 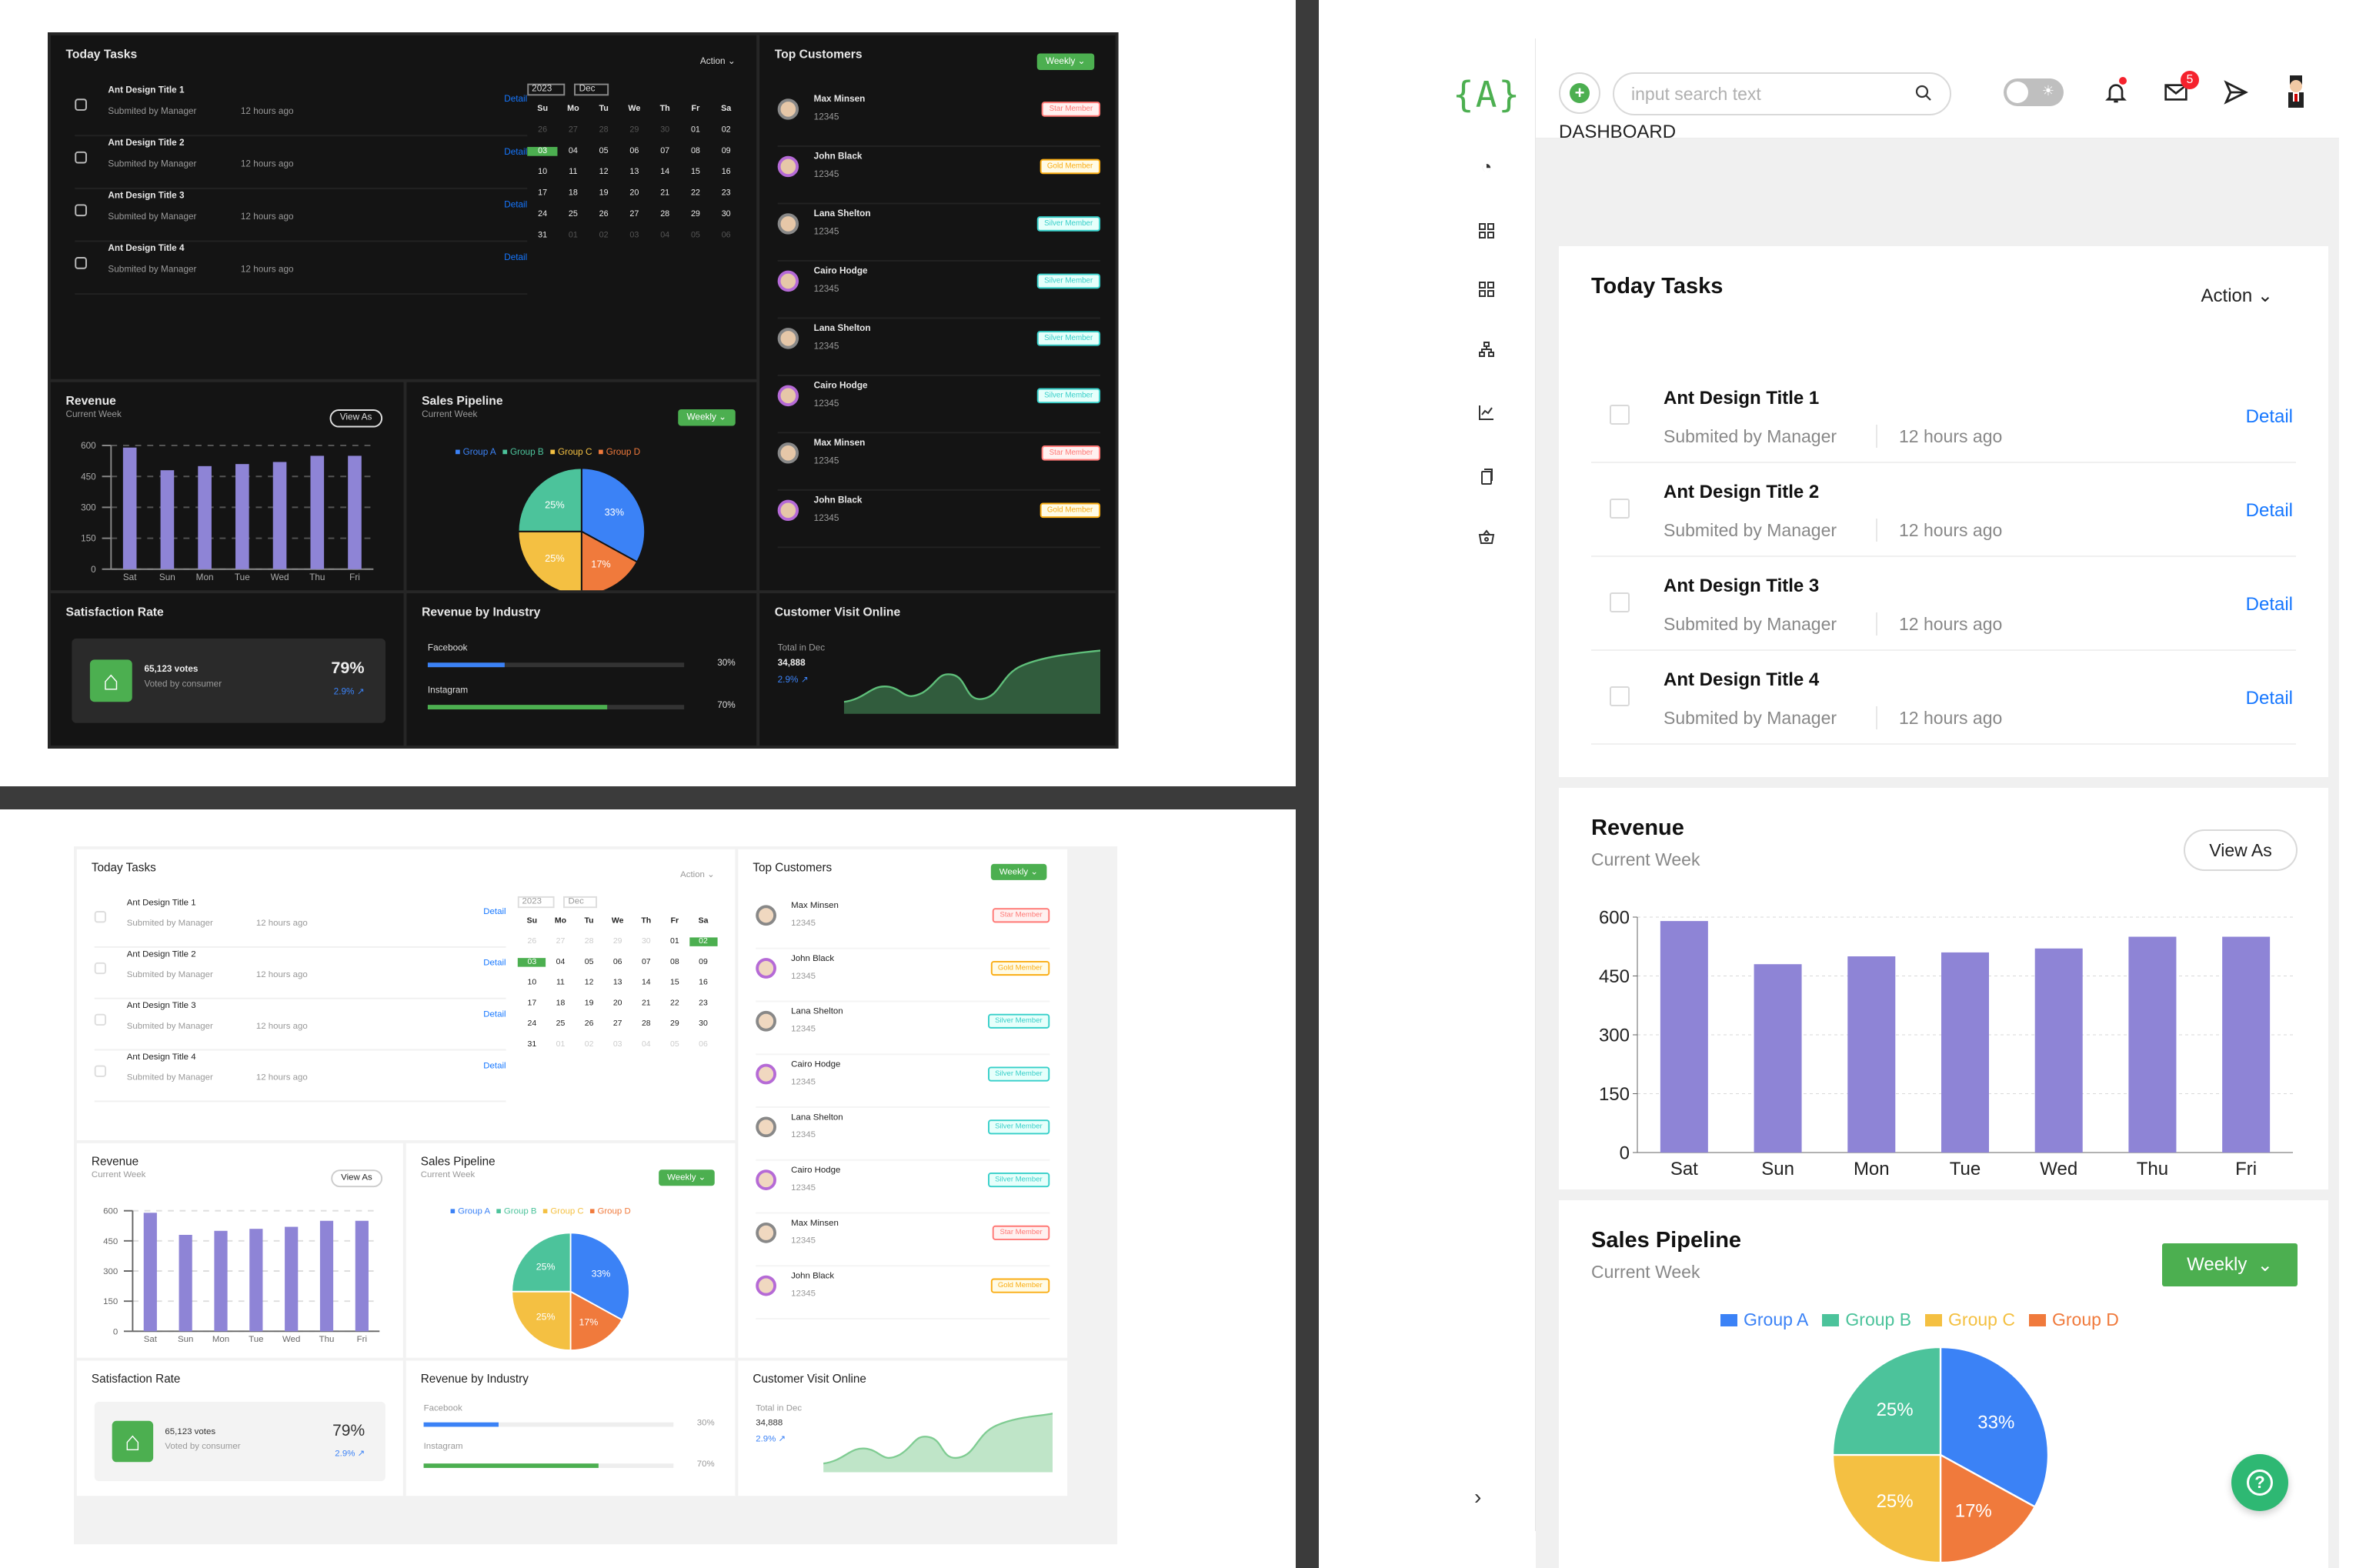 I want to click on legend-group-a: Group A, so click(x=1764, y=1319).